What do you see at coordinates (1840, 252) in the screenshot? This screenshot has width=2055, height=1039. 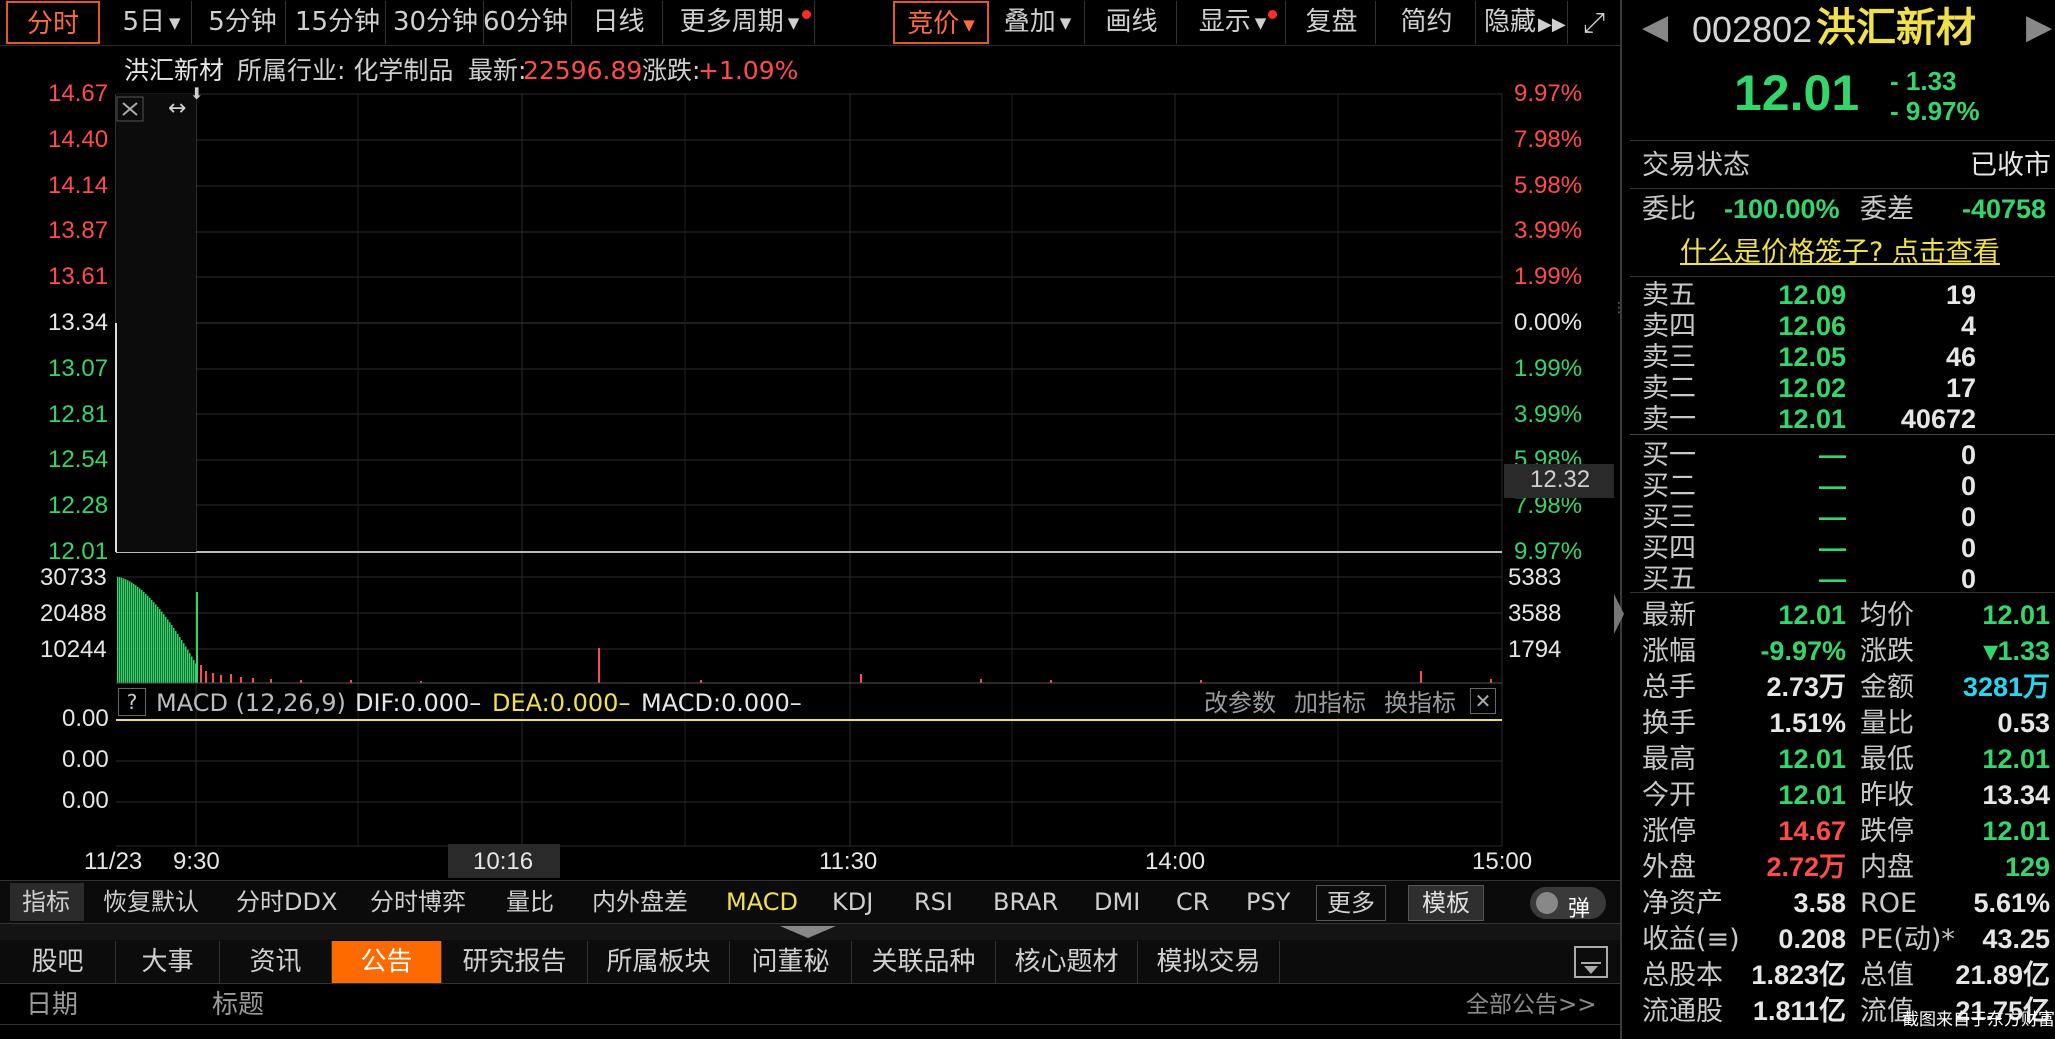 I see `price-cage-link: 什么是价格笼子? 点击查看` at bounding box center [1840, 252].